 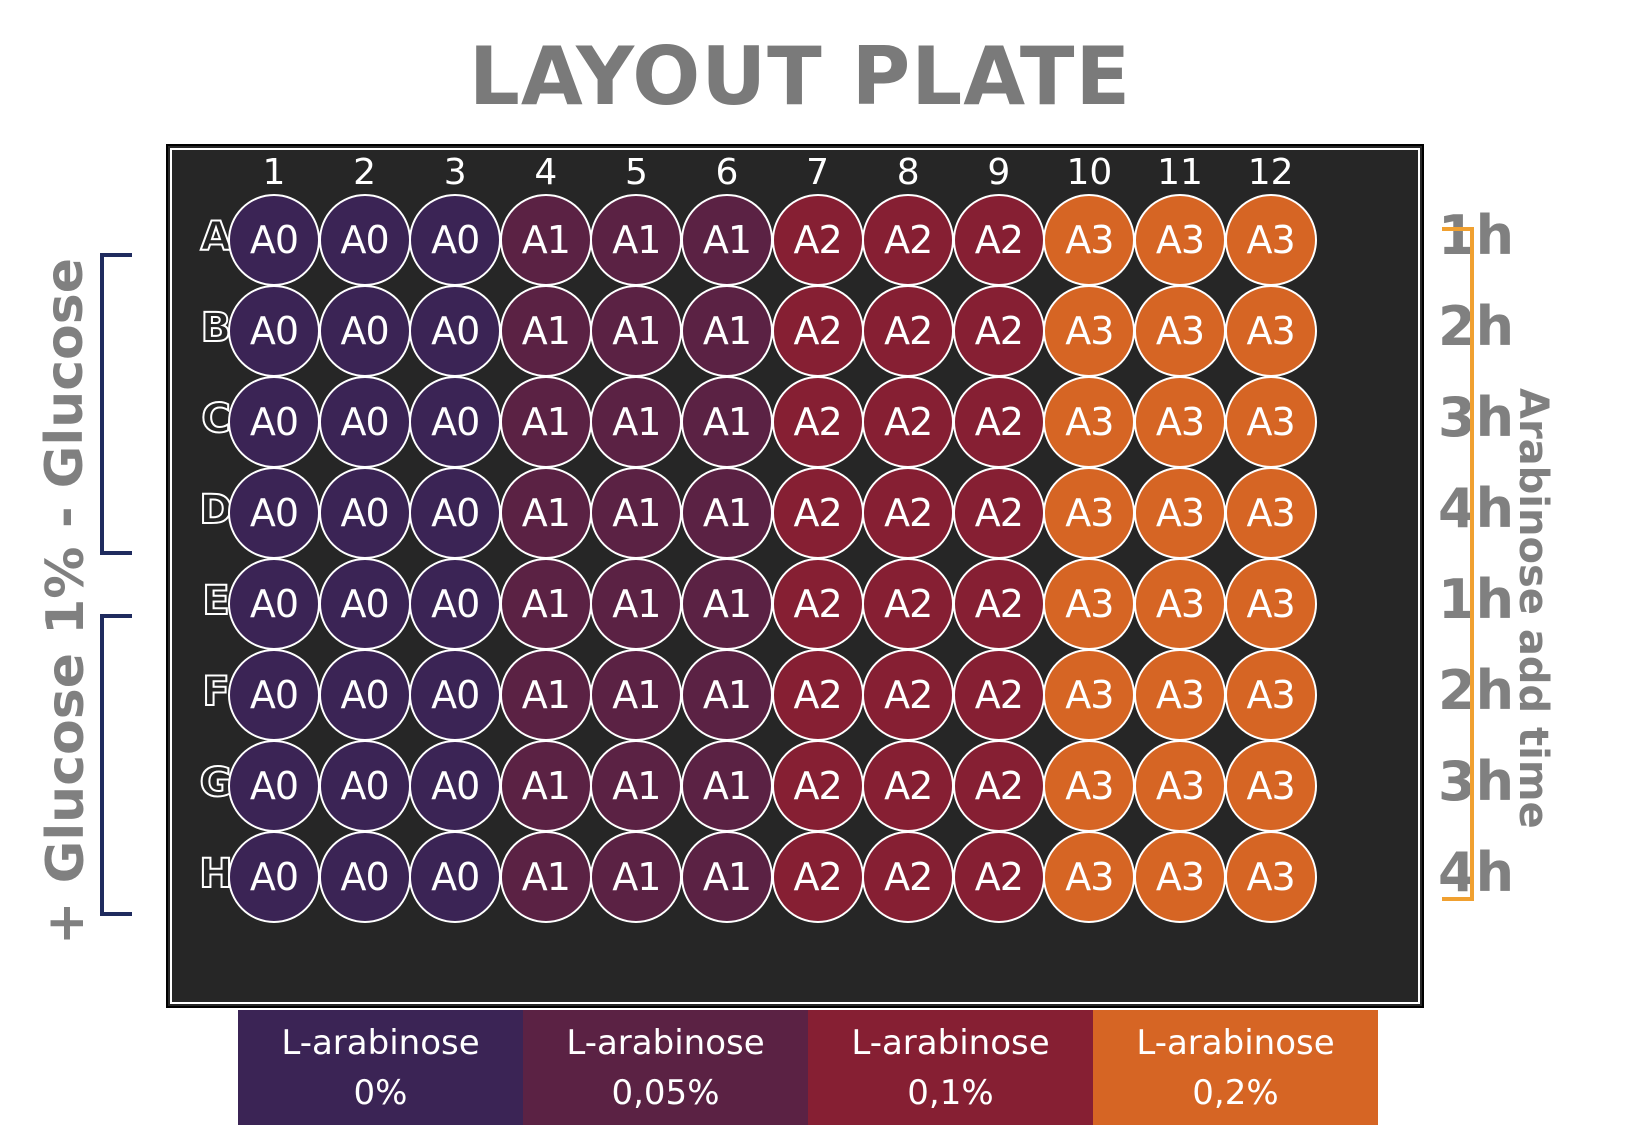 What do you see at coordinates (998, 513) in the screenshot?
I see `well-D9: A2` at bounding box center [998, 513].